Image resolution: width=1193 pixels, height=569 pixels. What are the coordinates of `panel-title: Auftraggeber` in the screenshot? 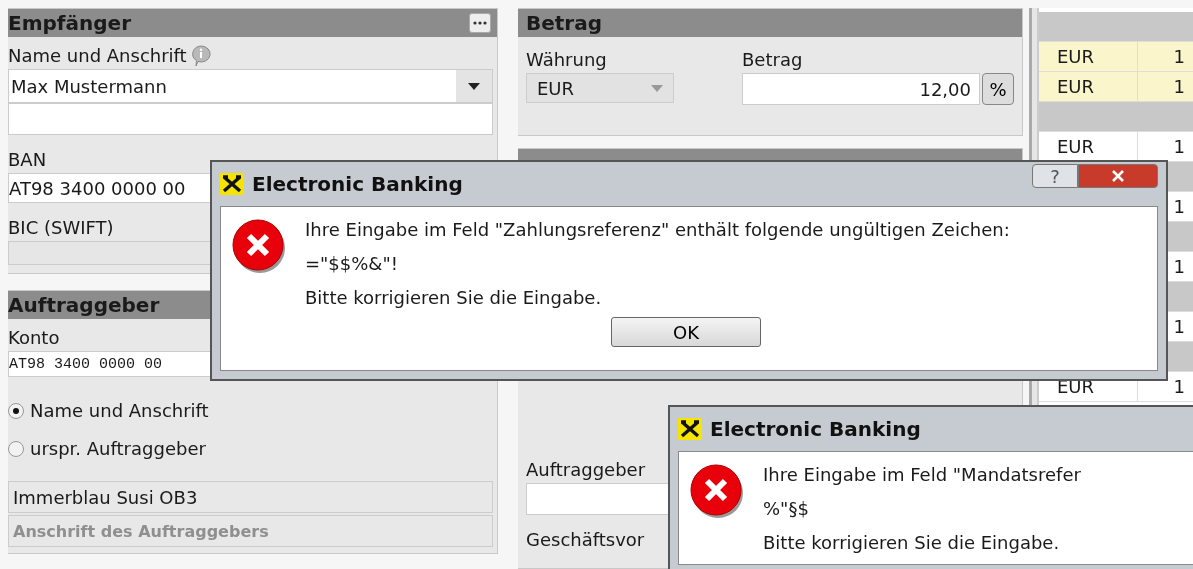 It's located at (84, 305).